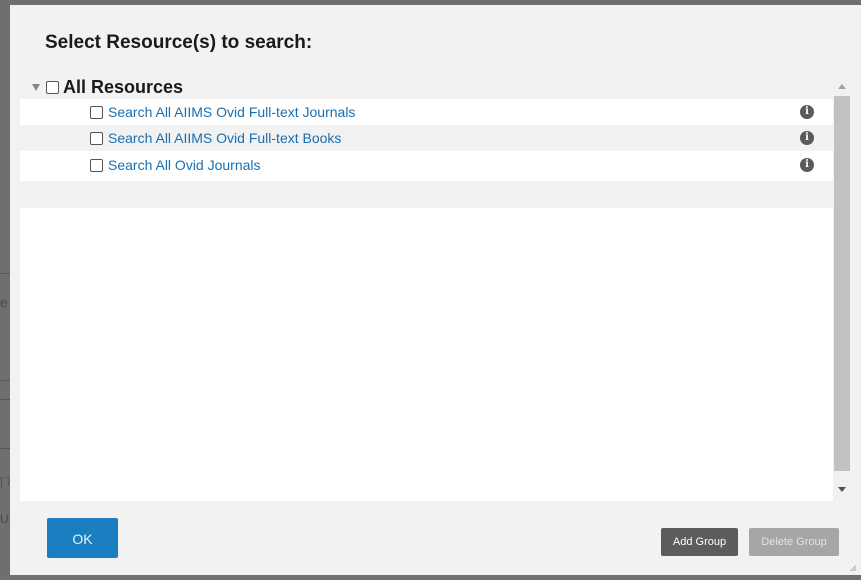 The width and height of the screenshot is (861, 580). Describe the element at coordinates (431, 194) in the screenshot. I see `list-spacer` at that location.